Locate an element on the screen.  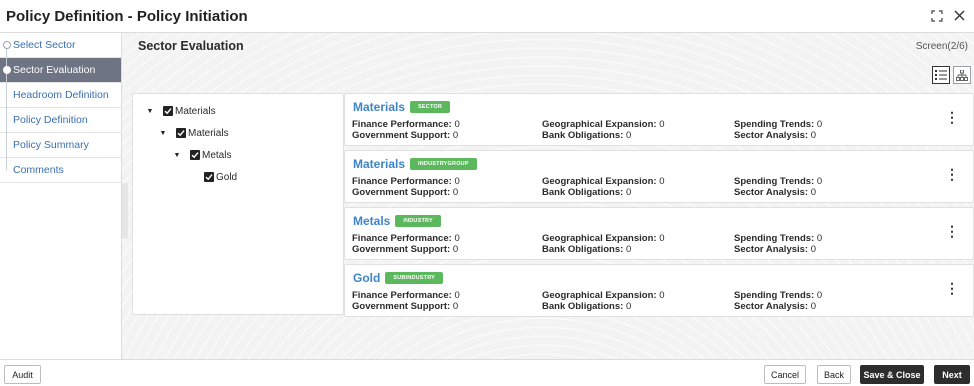
card-title: Metals is located at coordinates (372, 221).